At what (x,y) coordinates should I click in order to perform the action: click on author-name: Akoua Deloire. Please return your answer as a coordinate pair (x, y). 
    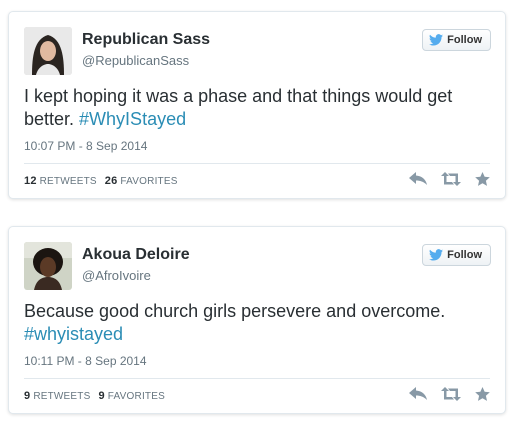
    Looking at the image, I should click on (136, 255).